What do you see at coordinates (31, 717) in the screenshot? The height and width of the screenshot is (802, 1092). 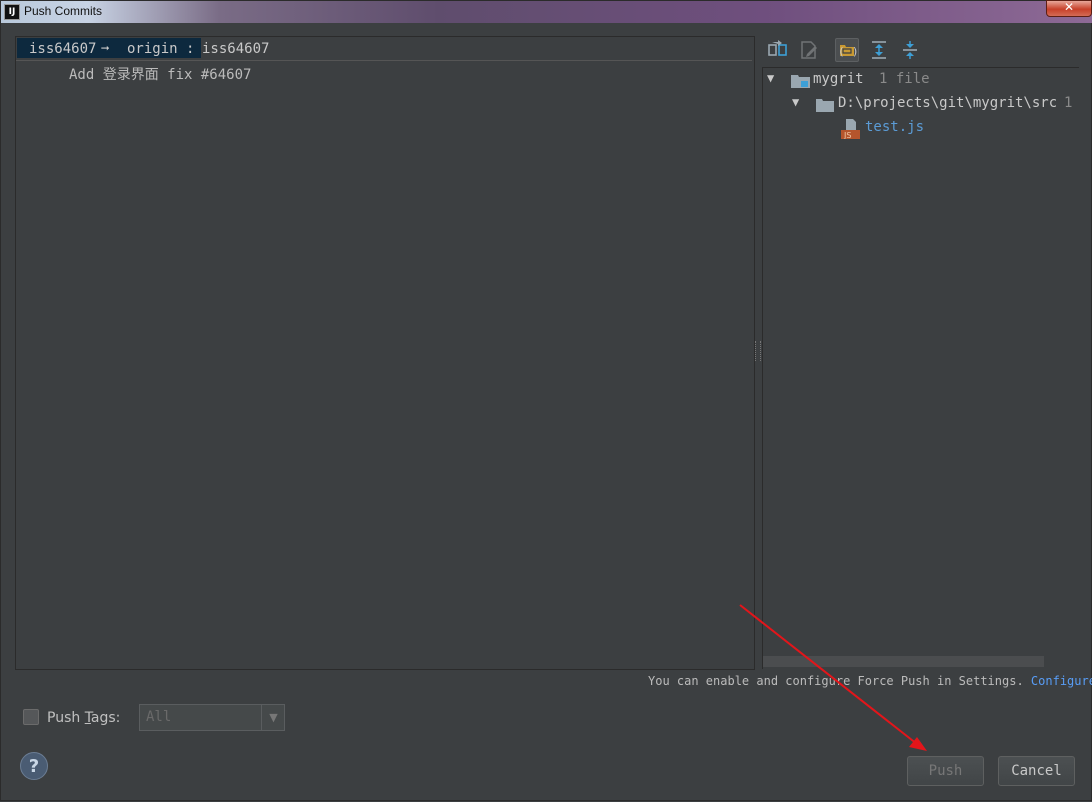 I see `push-tags-checkbox` at bounding box center [31, 717].